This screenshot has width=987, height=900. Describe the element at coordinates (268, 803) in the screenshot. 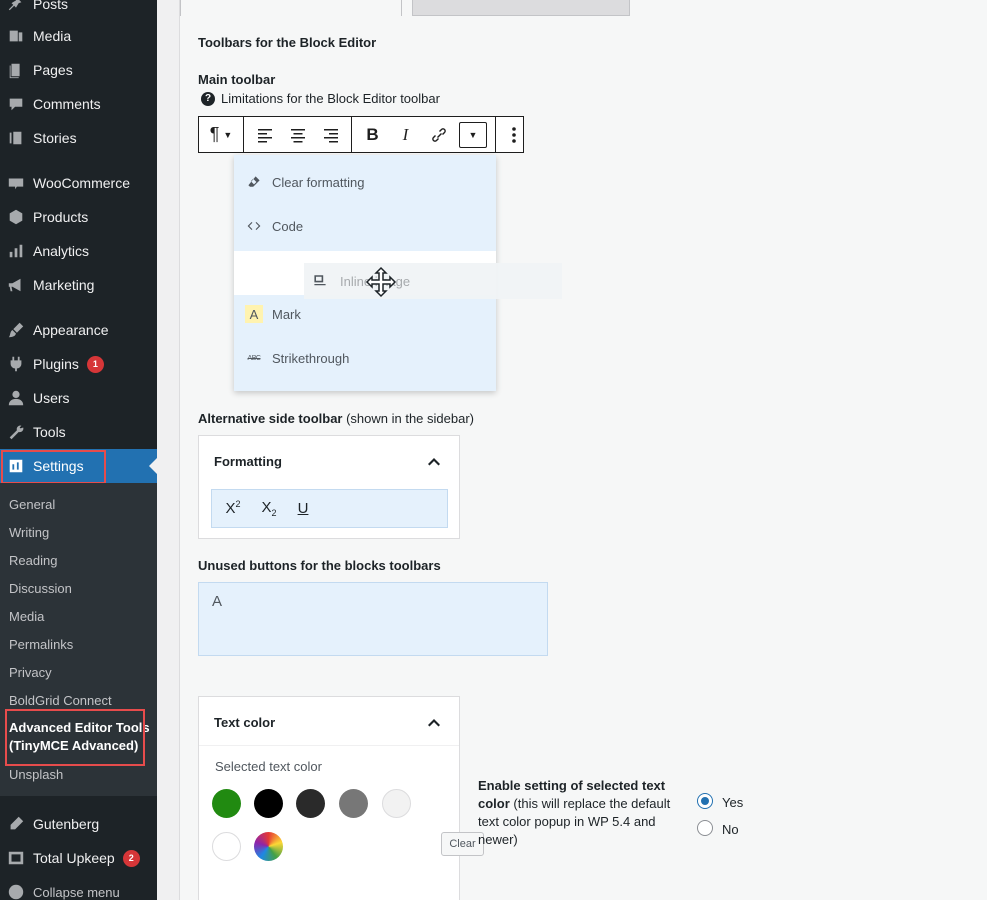

I see `color-swatch-black` at that location.